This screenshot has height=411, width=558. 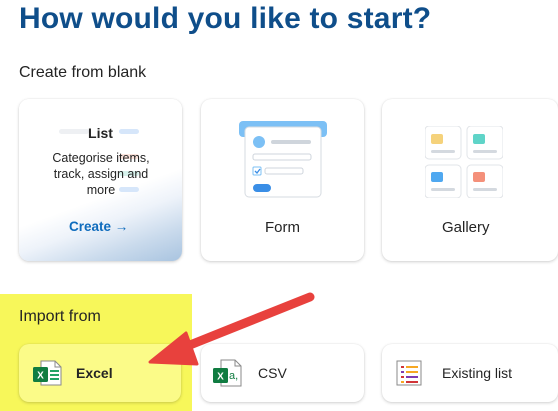 What do you see at coordinates (94, 373) in the screenshot?
I see `excel-card-label: Excel` at bounding box center [94, 373].